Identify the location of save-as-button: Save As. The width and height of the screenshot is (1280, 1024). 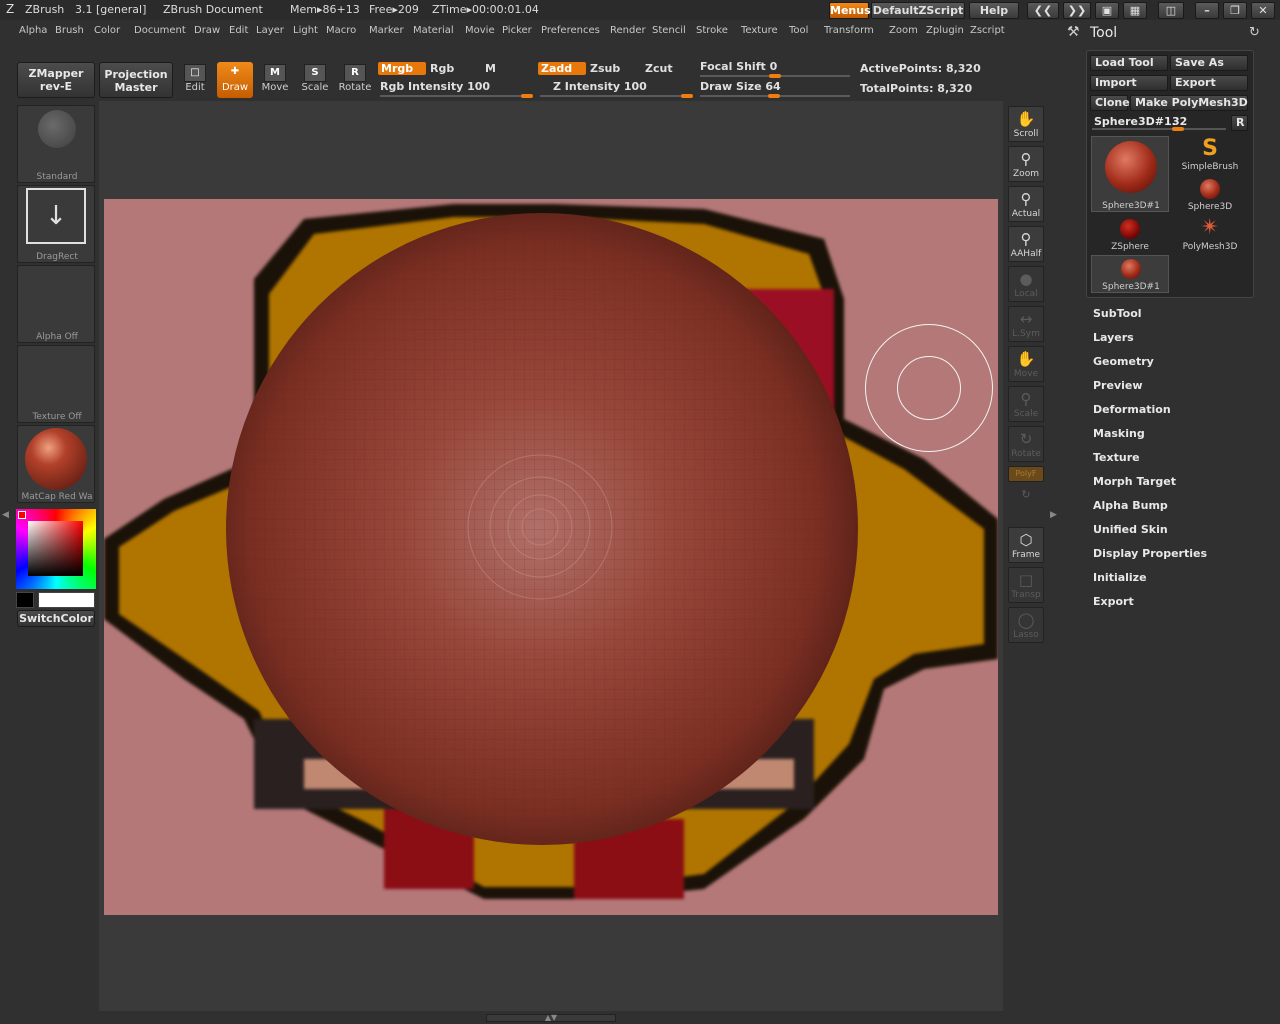
(1209, 63).